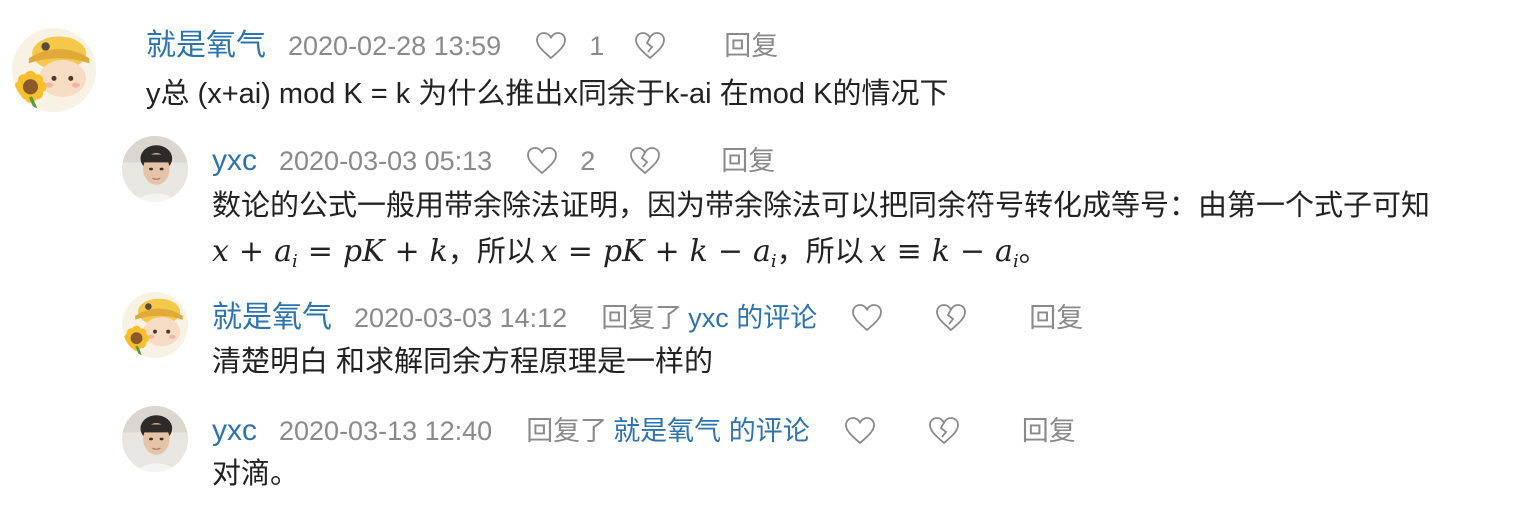  I want to click on math-formula-1: x + ai = pK + k, so click(330, 253).